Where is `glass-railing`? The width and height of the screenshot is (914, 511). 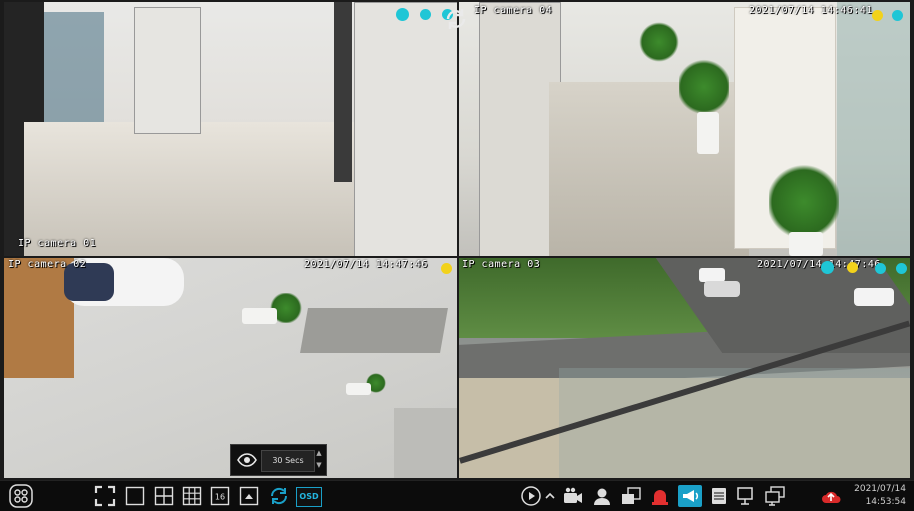 glass-railing is located at coordinates (734, 423).